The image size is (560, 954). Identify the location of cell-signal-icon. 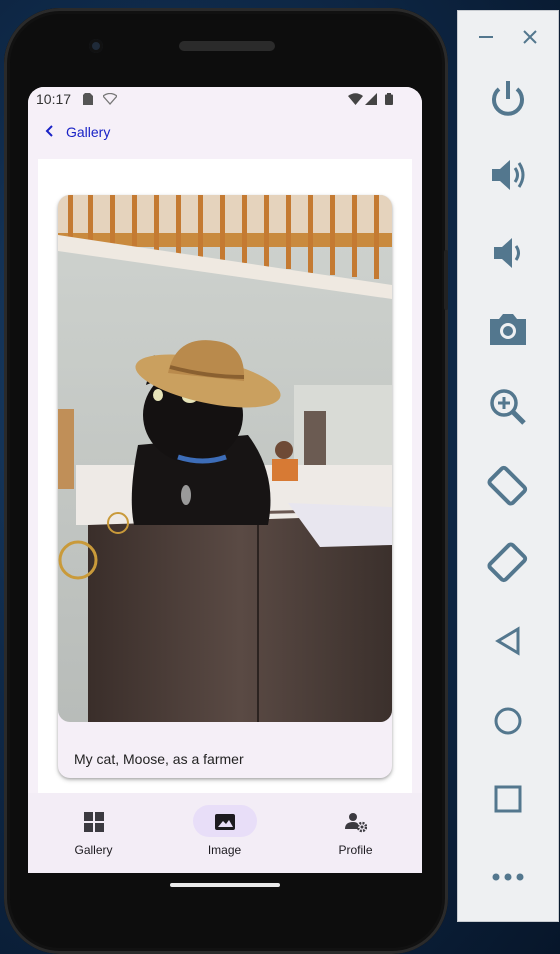
(371, 99).